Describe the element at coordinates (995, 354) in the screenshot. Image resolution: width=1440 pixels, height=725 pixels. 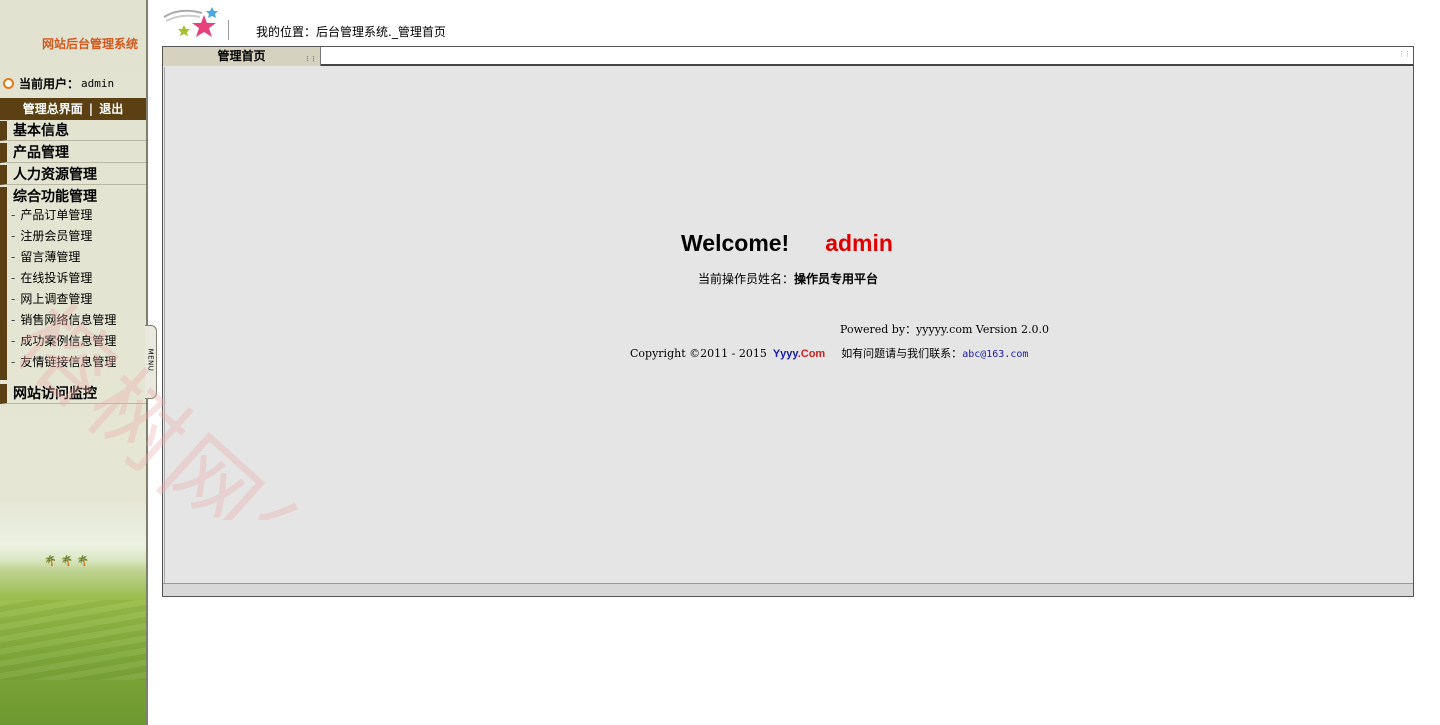
I see `contact-email-link: abc@163.com` at that location.